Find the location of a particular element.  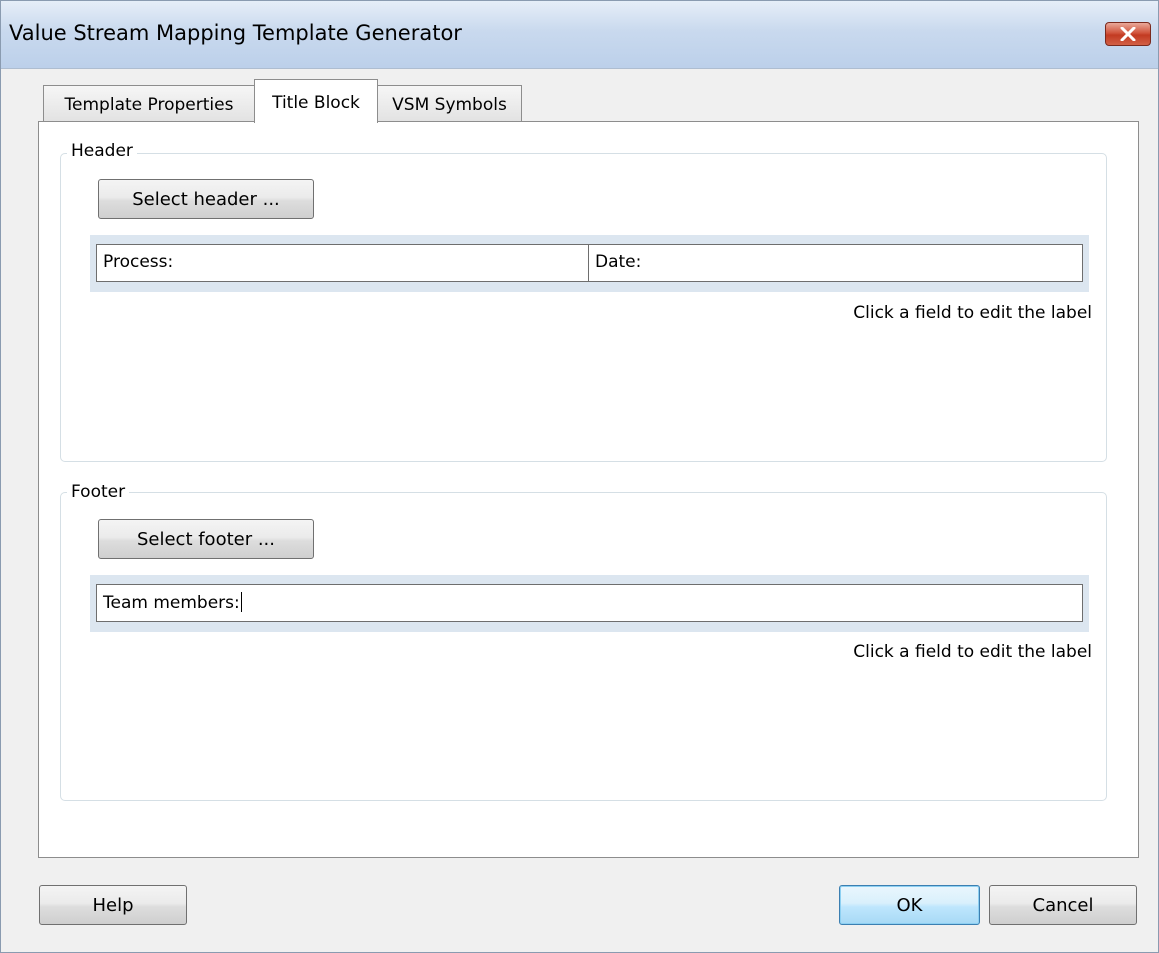

footer-field-team-members: Team members: is located at coordinates (589, 603).